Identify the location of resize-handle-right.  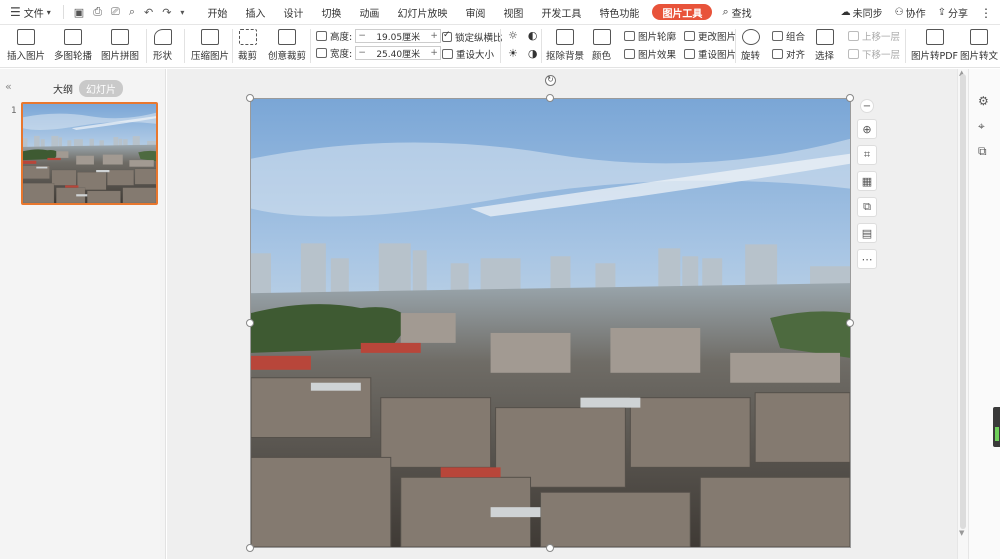
(850, 323).